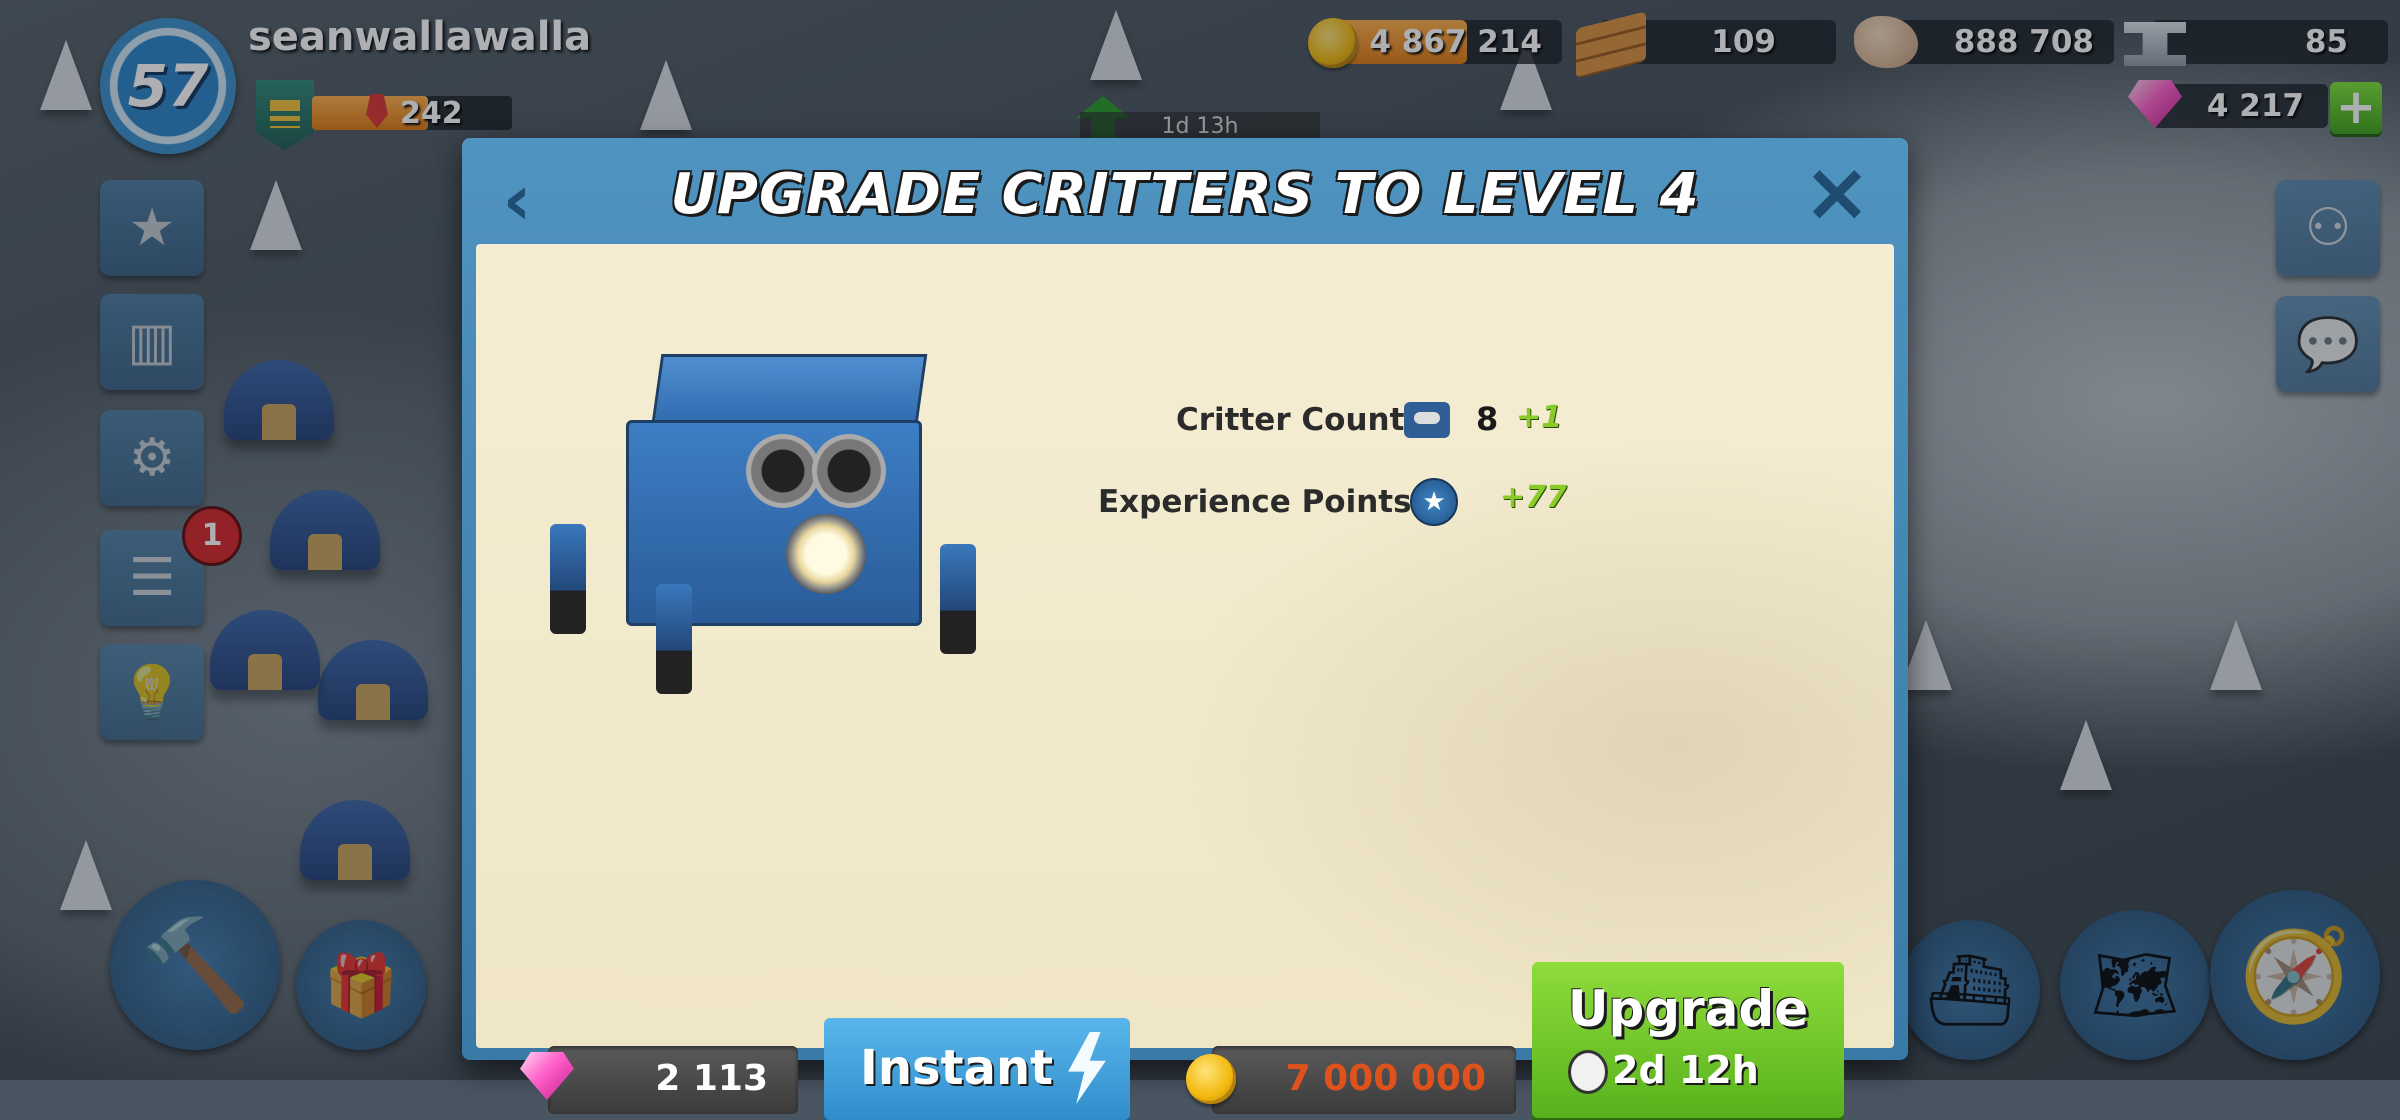 The width and height of the screenshot is (2400, 1120). I want to click on xp-label: Experience Points, so click(1255, 502).